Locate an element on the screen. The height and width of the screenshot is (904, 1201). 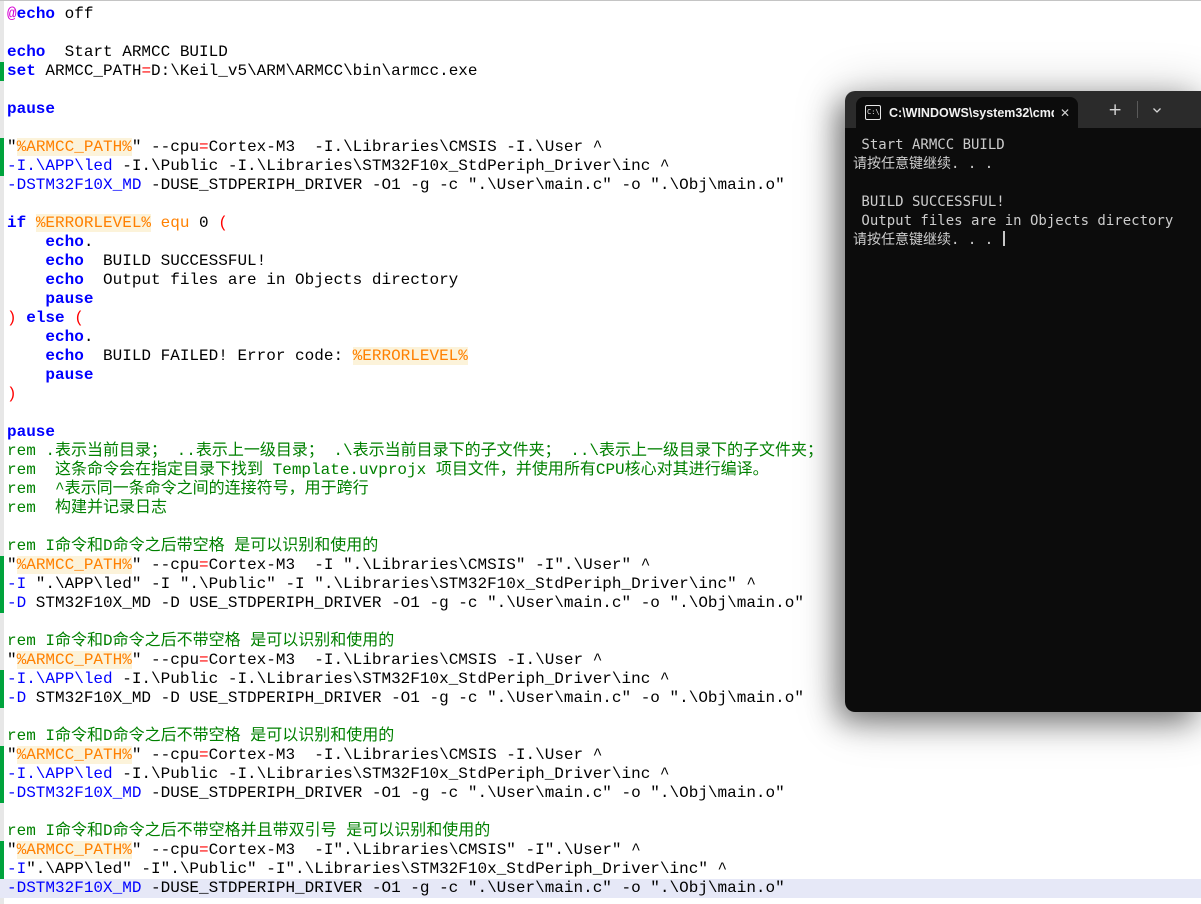
code-token: ) is located at coordinates (12, 318).